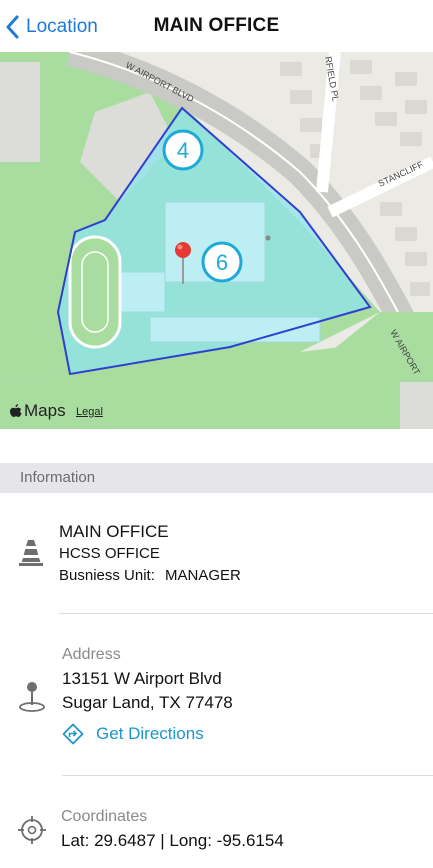 The height and width of the screenshot is (868, 433). What do you see at coordinates (142, 678) in the screenshot?
I see `address-line-1: 13151 W Airport Blvd` at bounding box center [142, 678].